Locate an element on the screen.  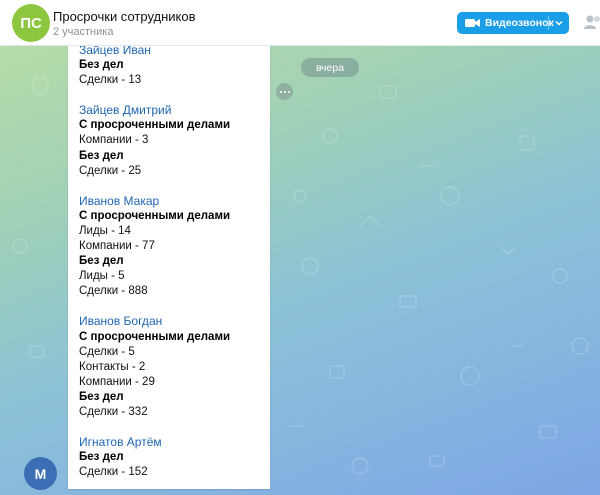
employee-name-link: Иванов Макар is located at coordinates (171, 201).